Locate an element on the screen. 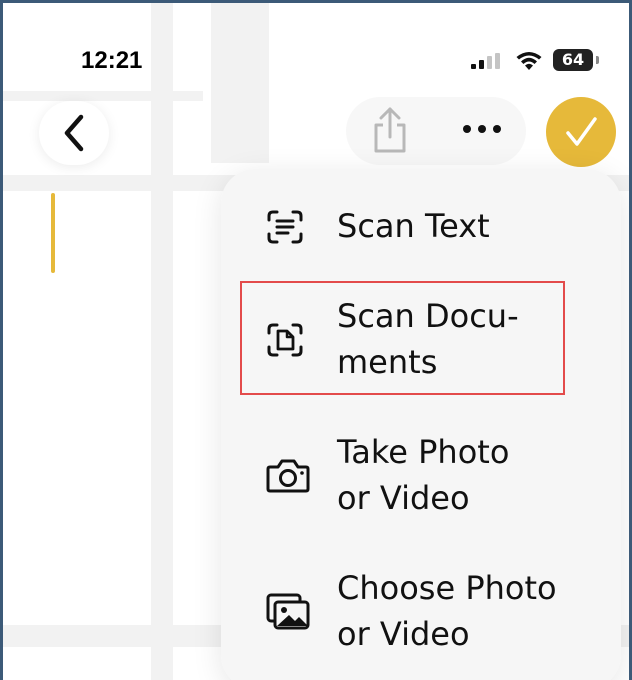 The image size is (632, 680). scan-text-icon is located at coordinates (285, 227).